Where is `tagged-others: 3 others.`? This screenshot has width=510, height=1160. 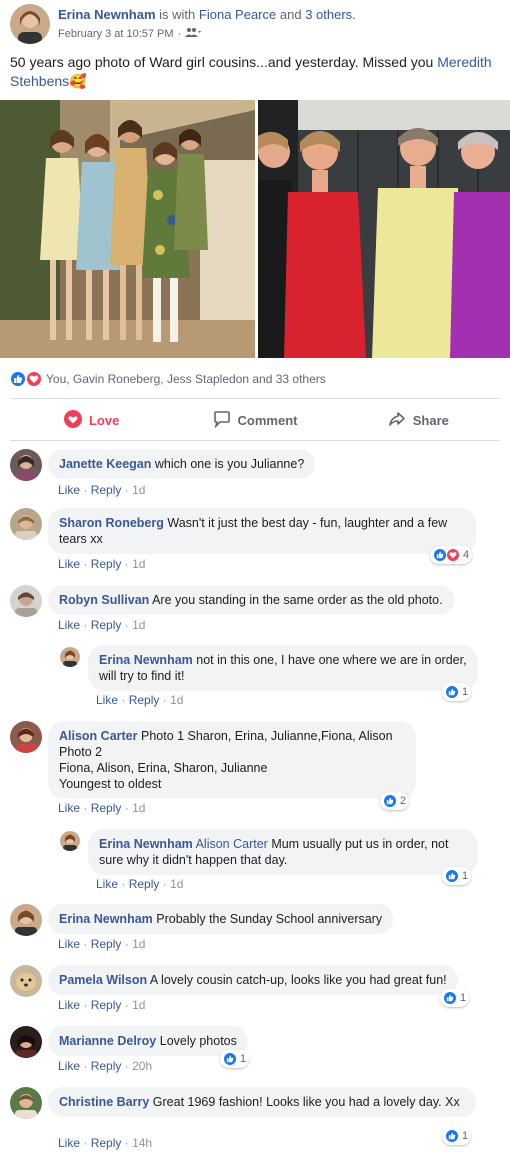 tagged-others: 3 others. is located at coordinates (330, 14).